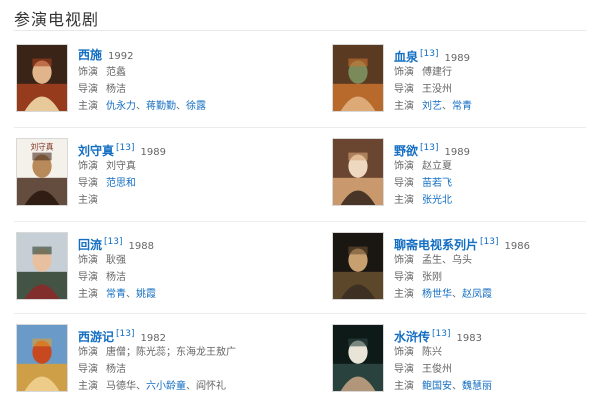  Describe the element at coordinates (188, 334) in the screenshot. I see `show-title-line: 西游记 [13] 1982` at that location.